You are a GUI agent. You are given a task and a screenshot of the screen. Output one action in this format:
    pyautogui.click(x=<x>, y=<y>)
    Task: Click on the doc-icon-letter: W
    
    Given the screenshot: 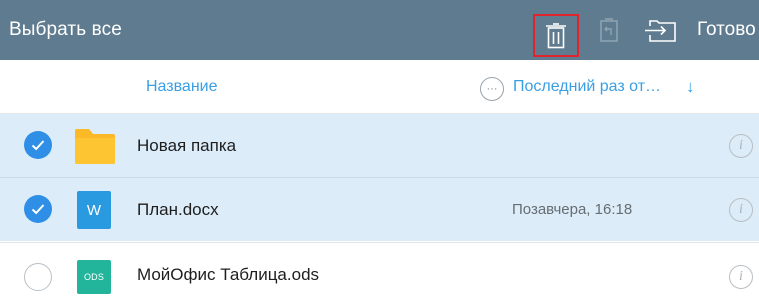 What is the action you would take?
    pyautogui.click(x=94, y=210)
    